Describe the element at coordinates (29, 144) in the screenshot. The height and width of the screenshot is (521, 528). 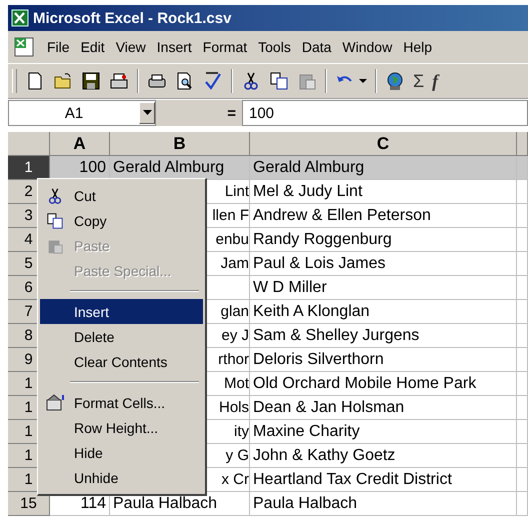
I see `select-all-corner` at that location.